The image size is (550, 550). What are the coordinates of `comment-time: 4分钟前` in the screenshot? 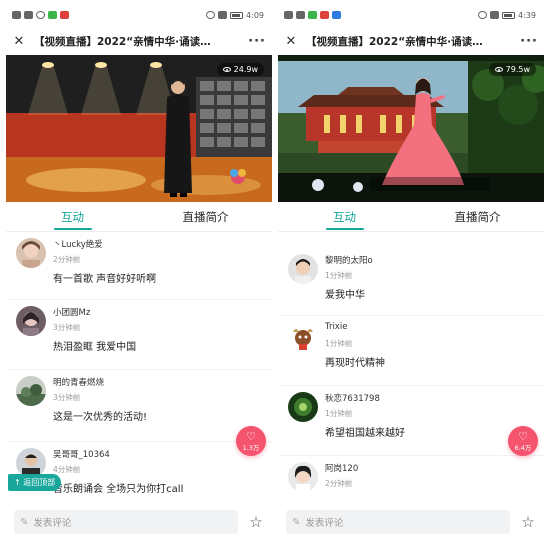 It's located at (67, 469).